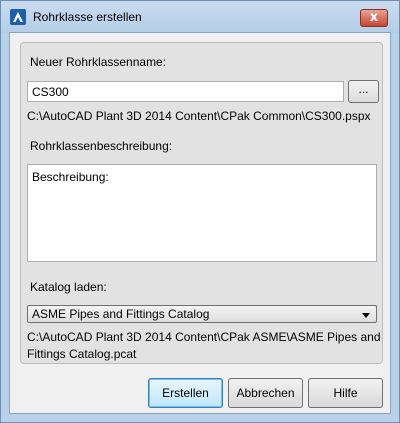 The image size is (400, 423). What do you see at coordinates (68, 287) in the screenshot?
I see `catalog-label: Katalog laden:` at bounding box center [68, 287].